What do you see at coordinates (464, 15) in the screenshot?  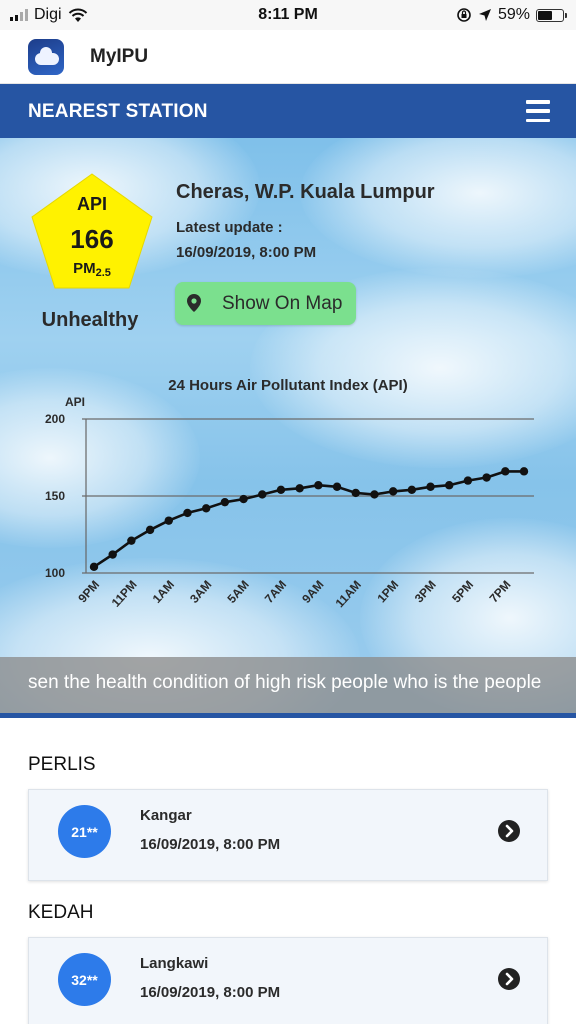 I see `rotation-lock-icon` at bounding box center [464, 15].